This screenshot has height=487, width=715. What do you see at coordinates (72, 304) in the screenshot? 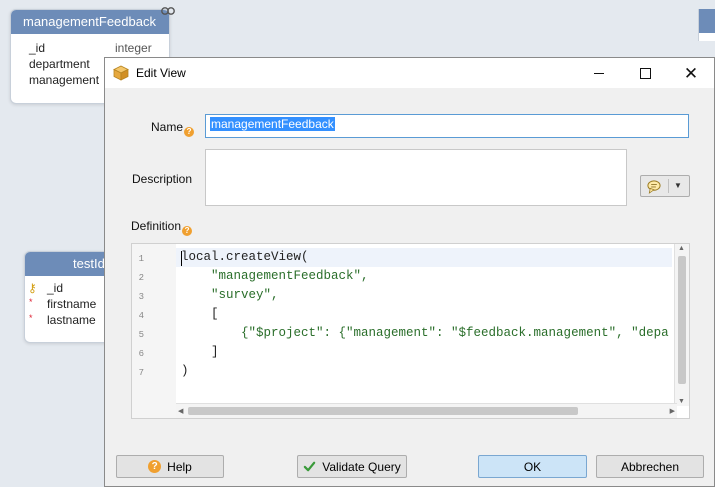
I see `field-name: firstname` at bounding box center [72, 304].